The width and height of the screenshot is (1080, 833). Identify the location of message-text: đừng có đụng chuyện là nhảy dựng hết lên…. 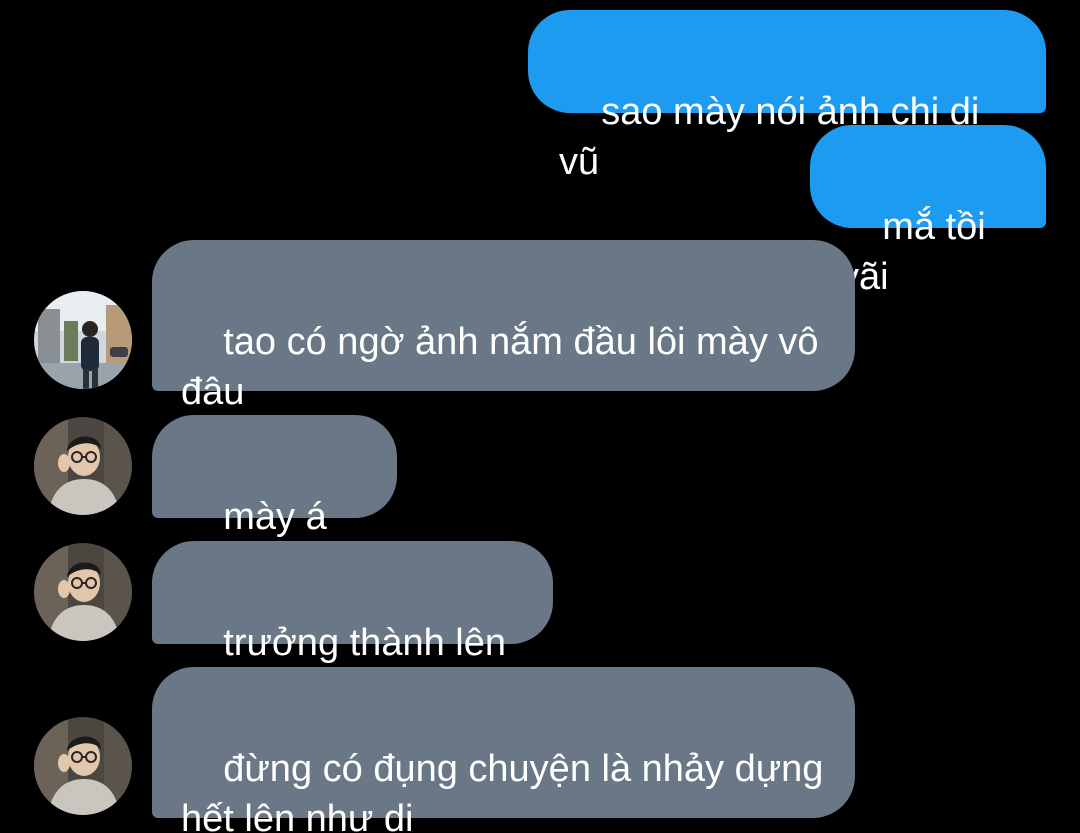
(508, 790).